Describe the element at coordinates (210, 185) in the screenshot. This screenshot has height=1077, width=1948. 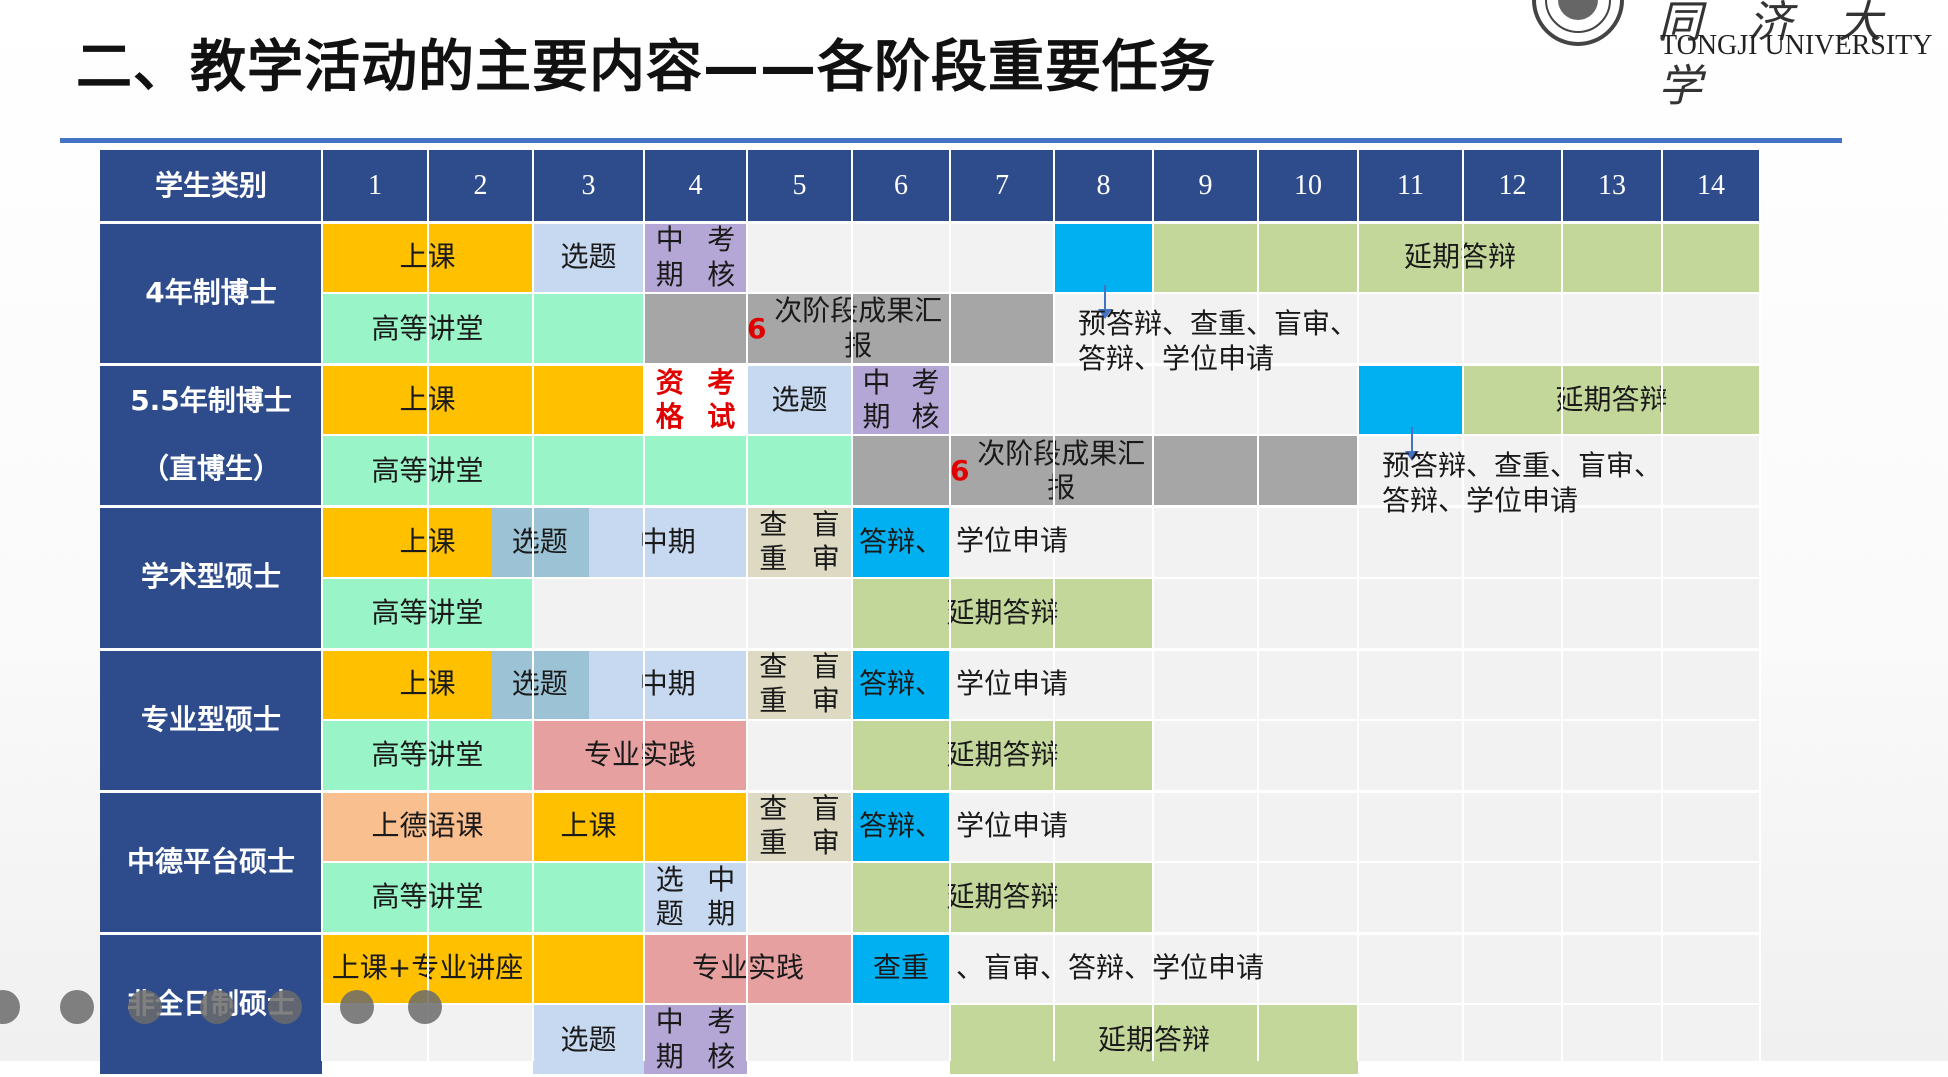
I see `header-label: 学生类别` at that location.